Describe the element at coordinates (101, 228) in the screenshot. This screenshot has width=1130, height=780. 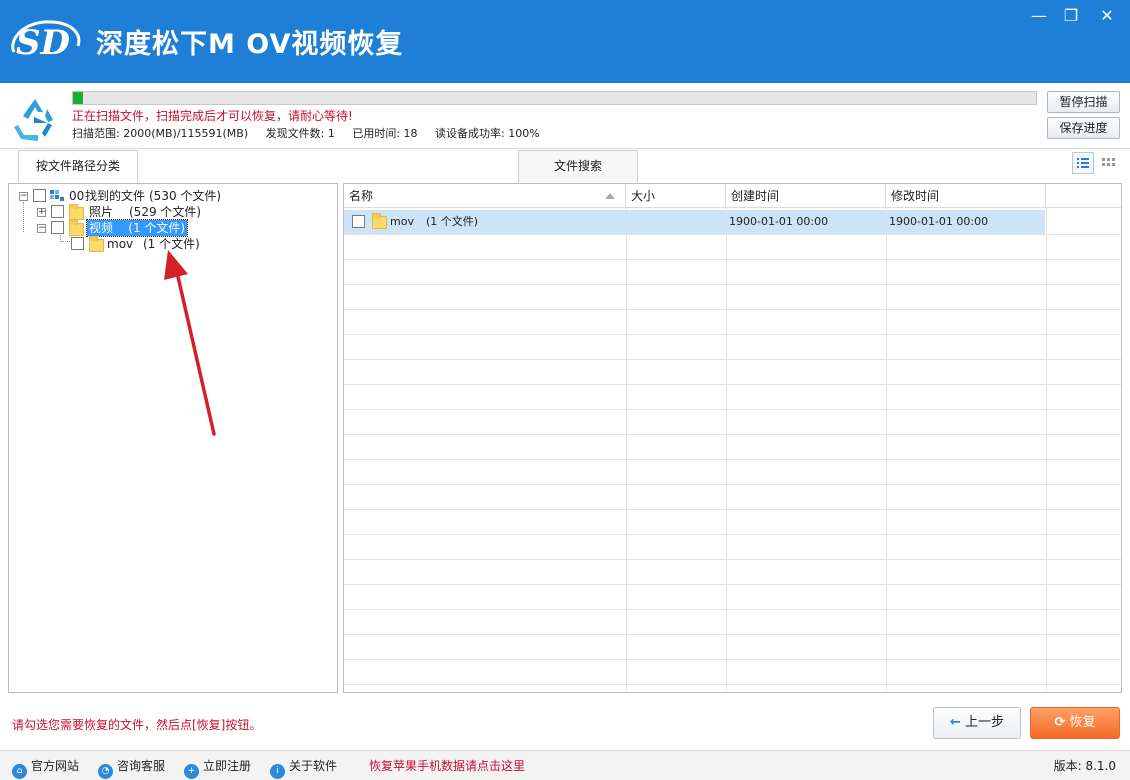
I see `tree-video-label: 视频` at that location.